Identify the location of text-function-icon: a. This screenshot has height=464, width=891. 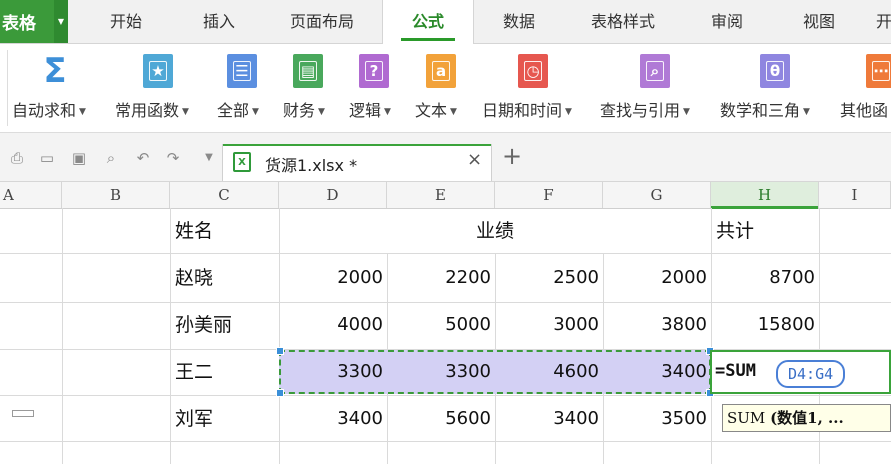
(441, 71).